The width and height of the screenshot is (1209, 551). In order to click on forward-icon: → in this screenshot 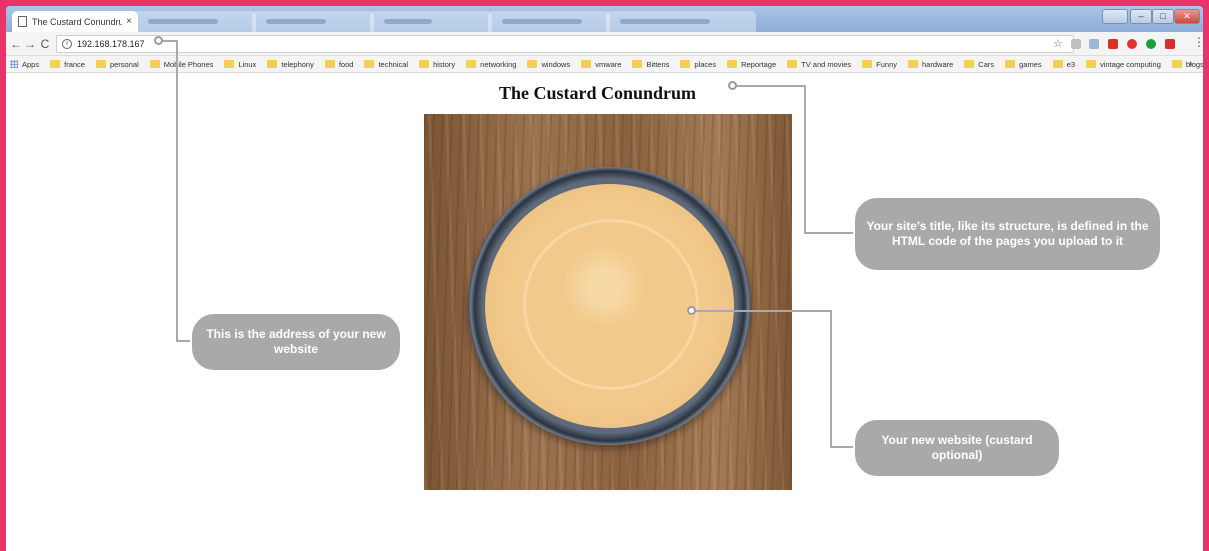, I will do `click(30, 44)`.